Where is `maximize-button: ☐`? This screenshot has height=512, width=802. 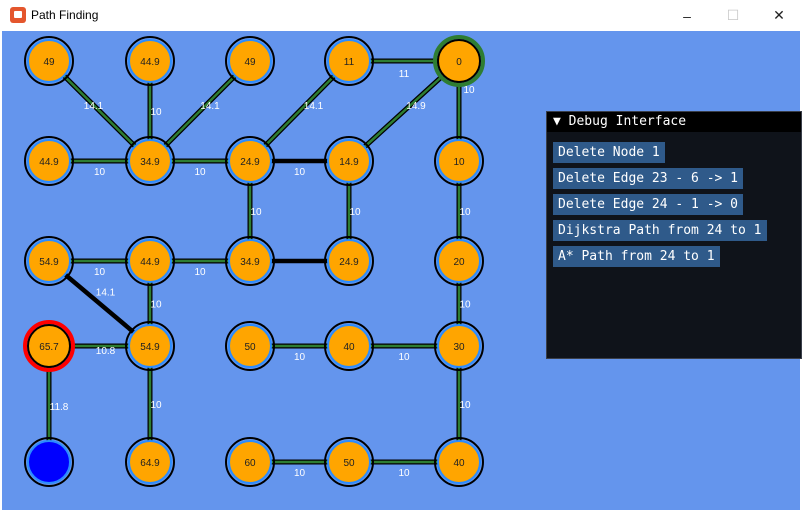 maximize-button: ☐ is located at coordinates (733, 15).